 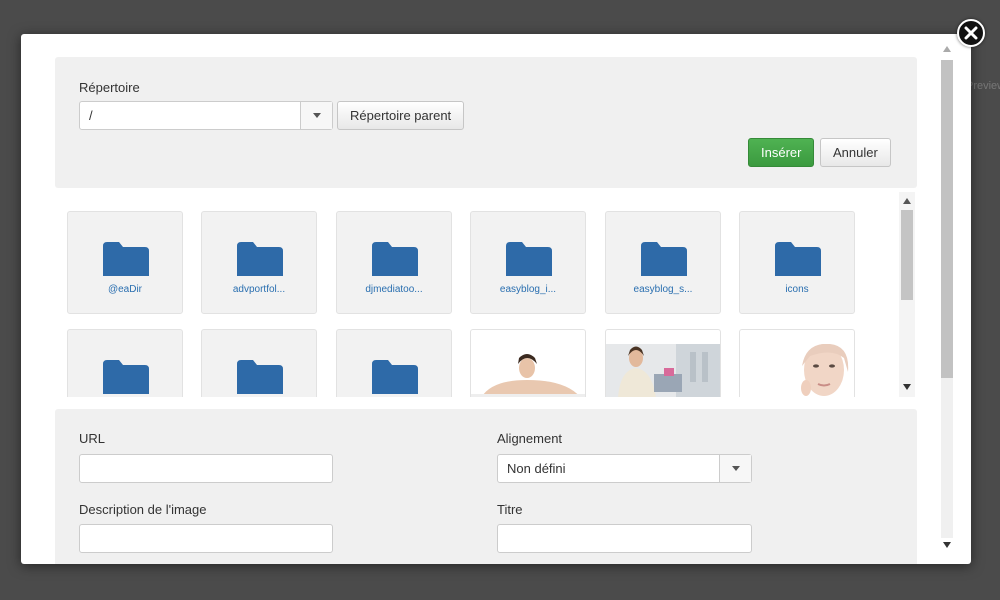 I want to click on modal-scrollbar-thumb, so click(x=947, y=219).